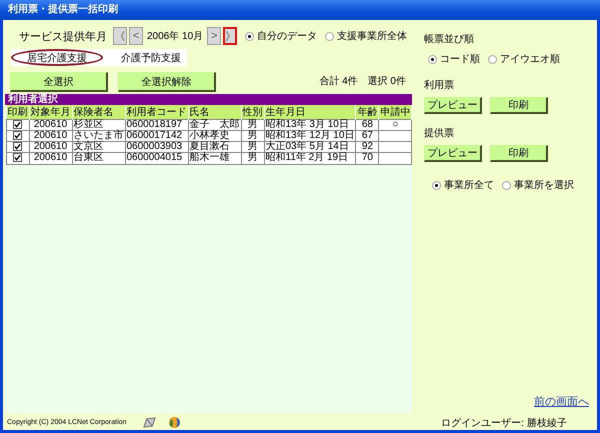  Describe the element at coordinates (154, 124) in the screenshot. I see `table-cell: 0600018197` at that location.